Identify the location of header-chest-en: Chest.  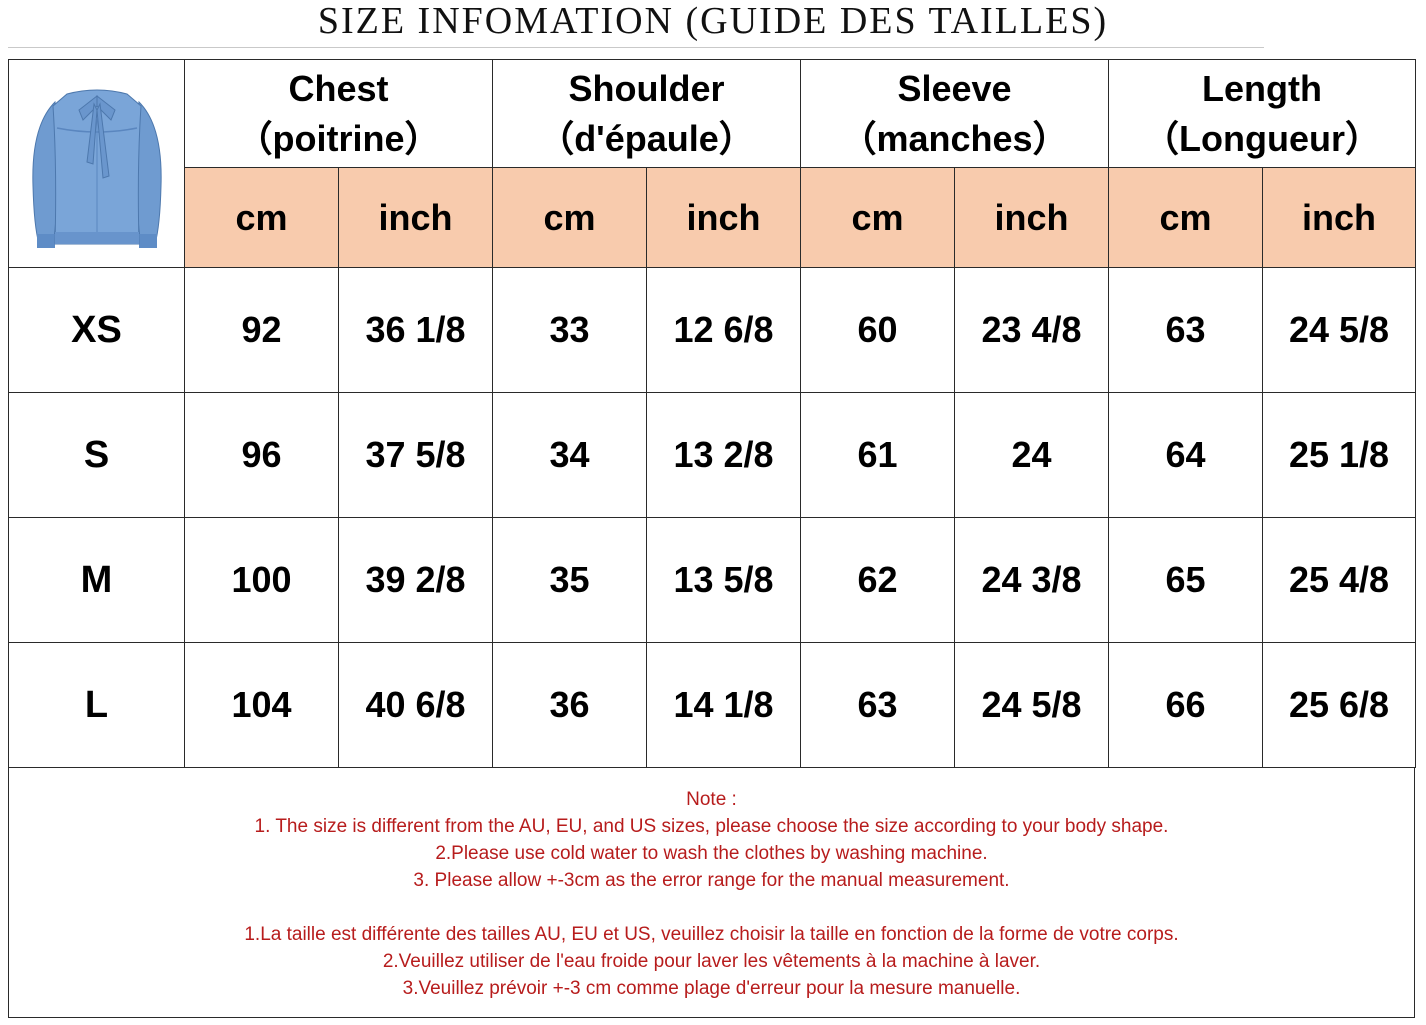
(338, 88).